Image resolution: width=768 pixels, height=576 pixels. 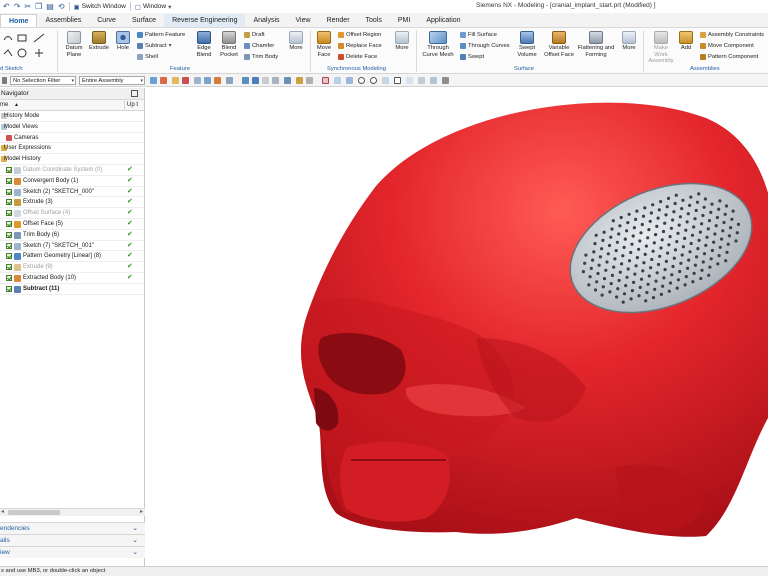 I want to click on window-menu-button: ▢ Window ▾, so click(x=153, y=7).